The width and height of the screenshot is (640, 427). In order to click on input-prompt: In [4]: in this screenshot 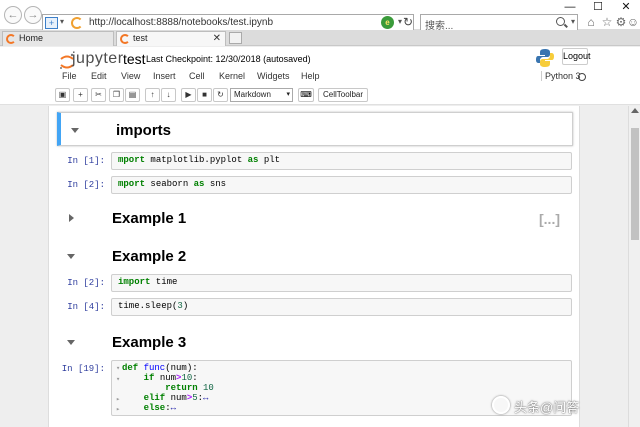, I will do `click(86, 307)`.